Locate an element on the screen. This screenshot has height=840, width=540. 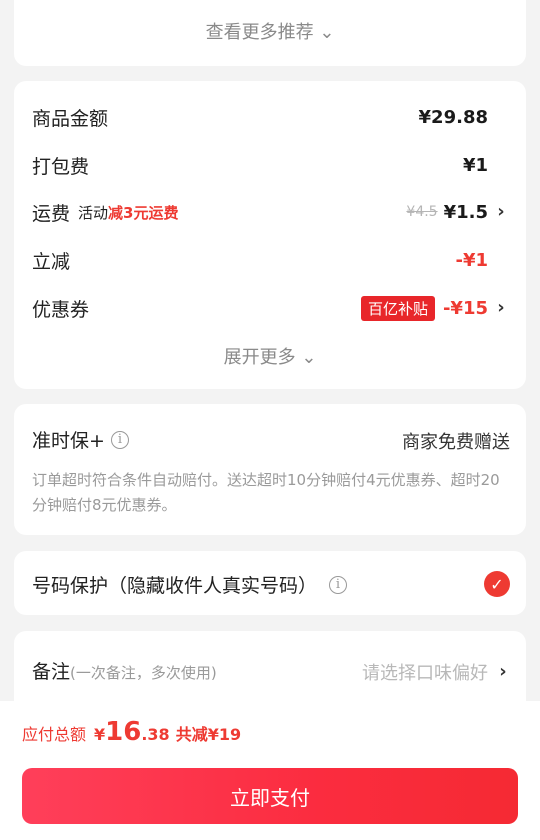
ontime-title: 准时保+ i is located at coordinates (80, 439).